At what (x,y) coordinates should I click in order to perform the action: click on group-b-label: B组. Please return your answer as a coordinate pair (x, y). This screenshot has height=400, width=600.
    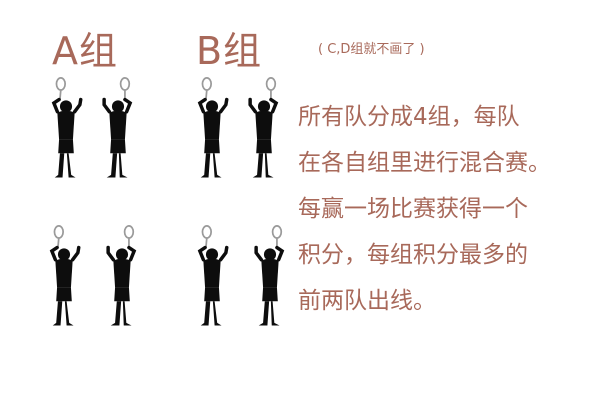
    Looking at the image, I should click on (229, 51).